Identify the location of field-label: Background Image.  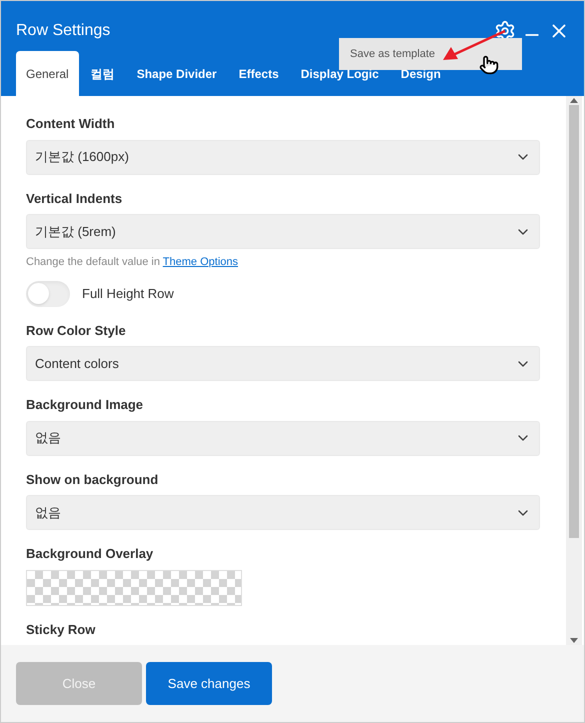
(85, 405).